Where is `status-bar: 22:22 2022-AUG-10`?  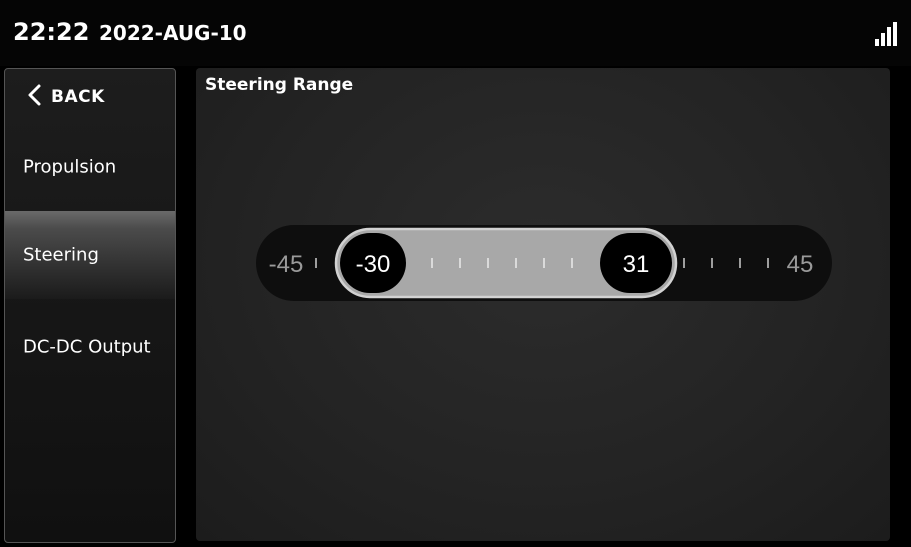 status-bar: 22:22 2022-AUG-10 is located at coordinates (455, 33).